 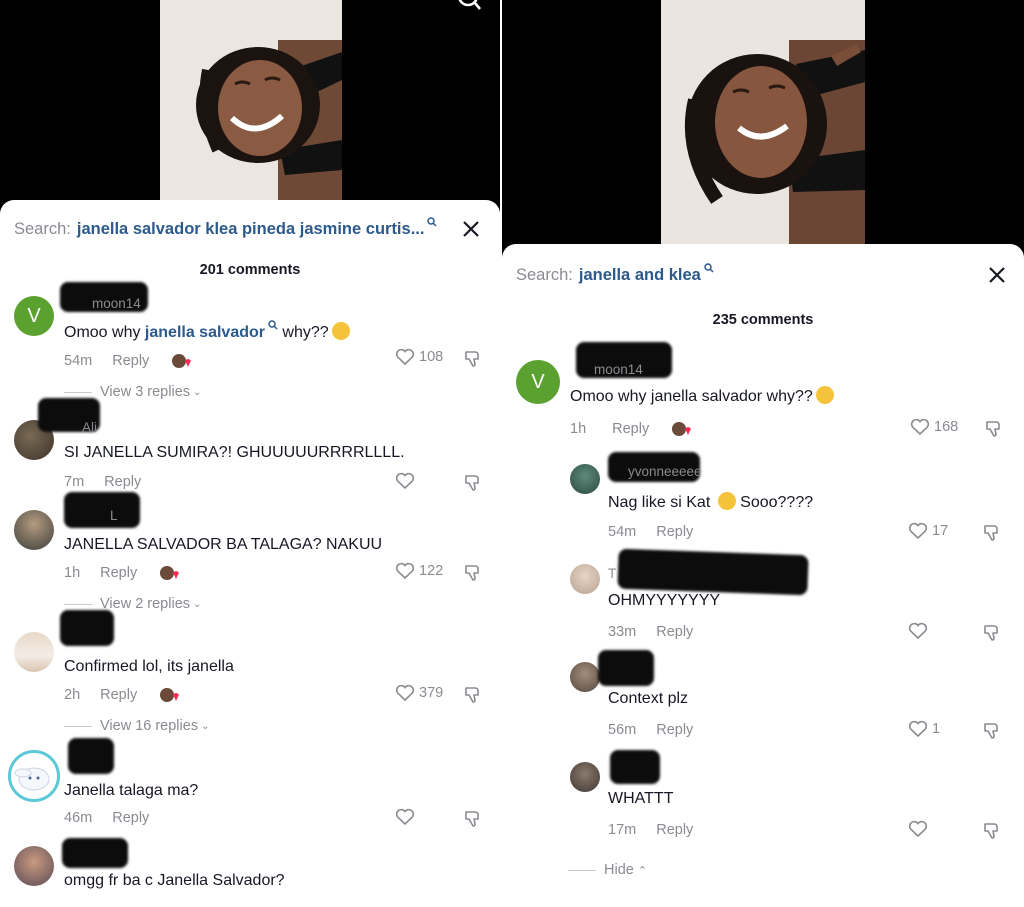 I want to click on comment-text-part: Nag like si Kat, so click(x=661, y=502).